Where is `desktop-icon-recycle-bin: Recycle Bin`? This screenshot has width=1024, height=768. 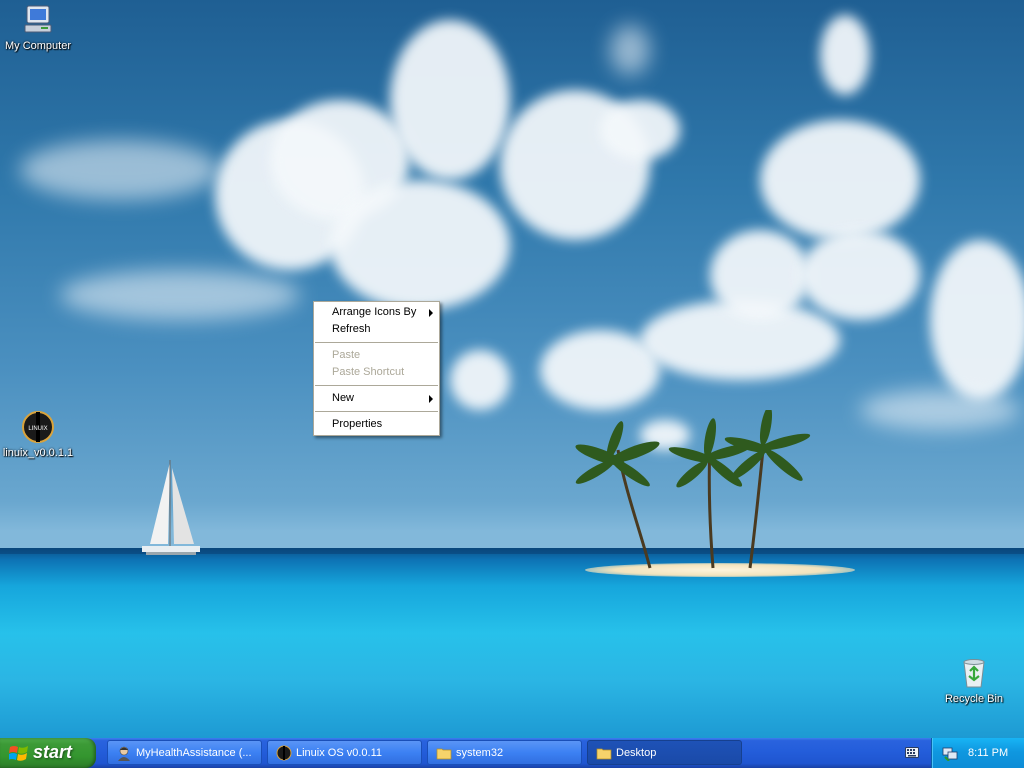 desktop-icon-recycle-bin: Recycle Bin is located at coordinates (974, 680).